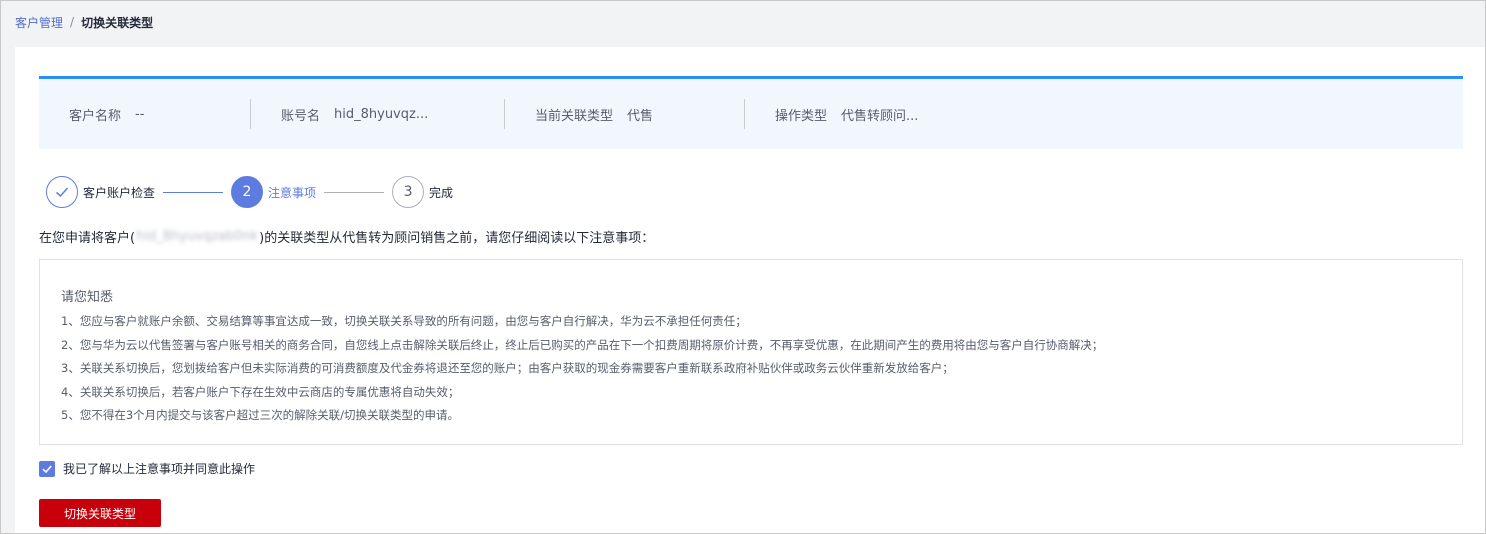 Image resolution: width=1486 pixels, height=534 pixels. What do you see at coordinates (292, 192) in the screenshot?
I see `step-2-label: 注意事项` at bounding box center [292, 192].